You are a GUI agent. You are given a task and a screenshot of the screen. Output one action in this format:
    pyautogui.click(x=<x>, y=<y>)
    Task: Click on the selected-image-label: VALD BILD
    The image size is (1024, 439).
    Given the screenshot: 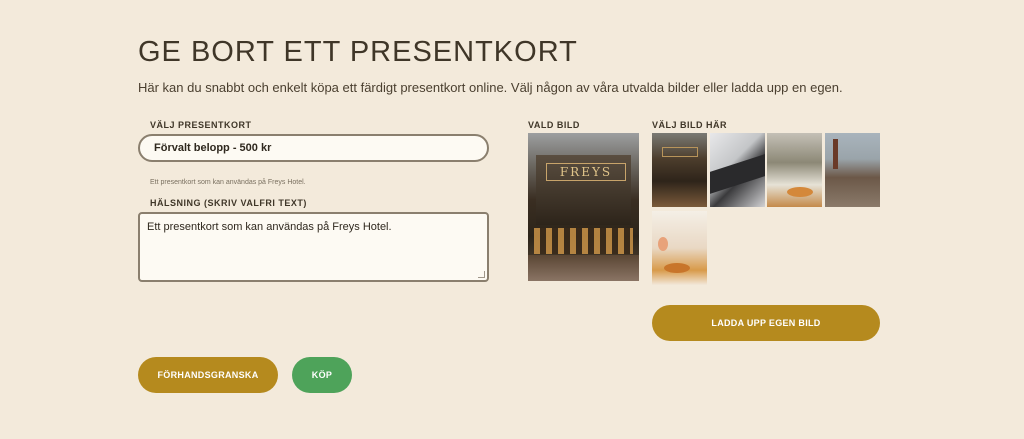 What is the action you would take?
    pyautogui.click(x=554, y=125)
    